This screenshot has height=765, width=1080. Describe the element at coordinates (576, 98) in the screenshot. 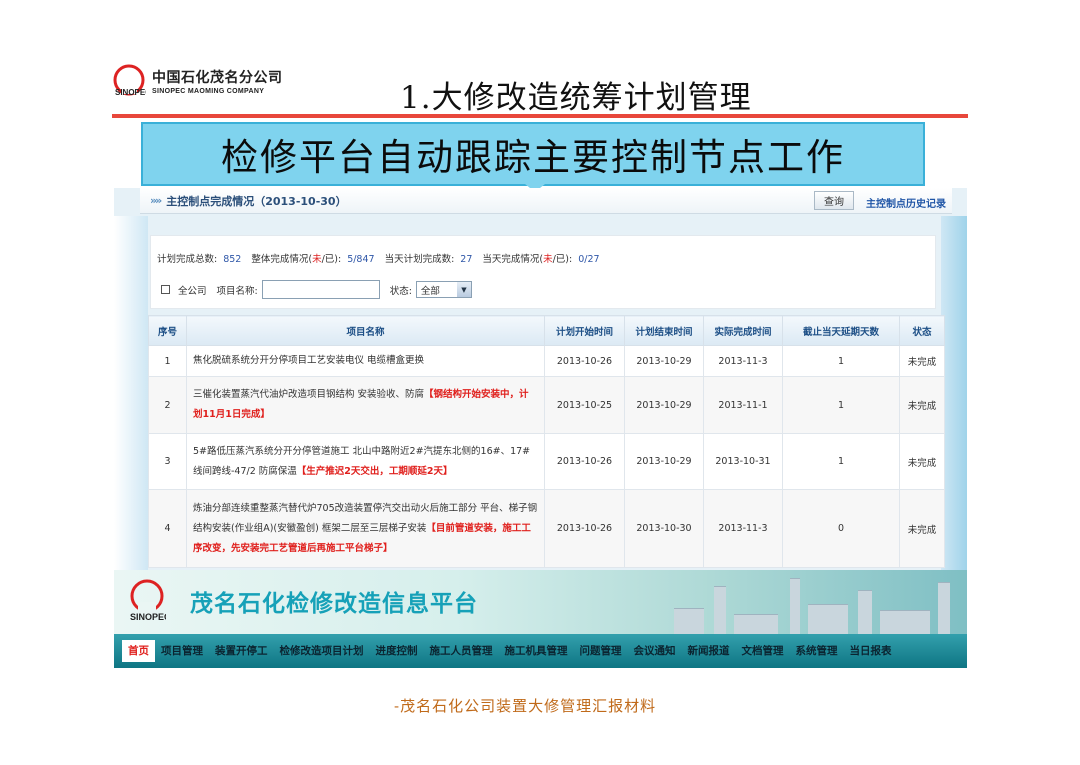

I see `slide-title: 1.大修改造统筹计划管理` at that location.